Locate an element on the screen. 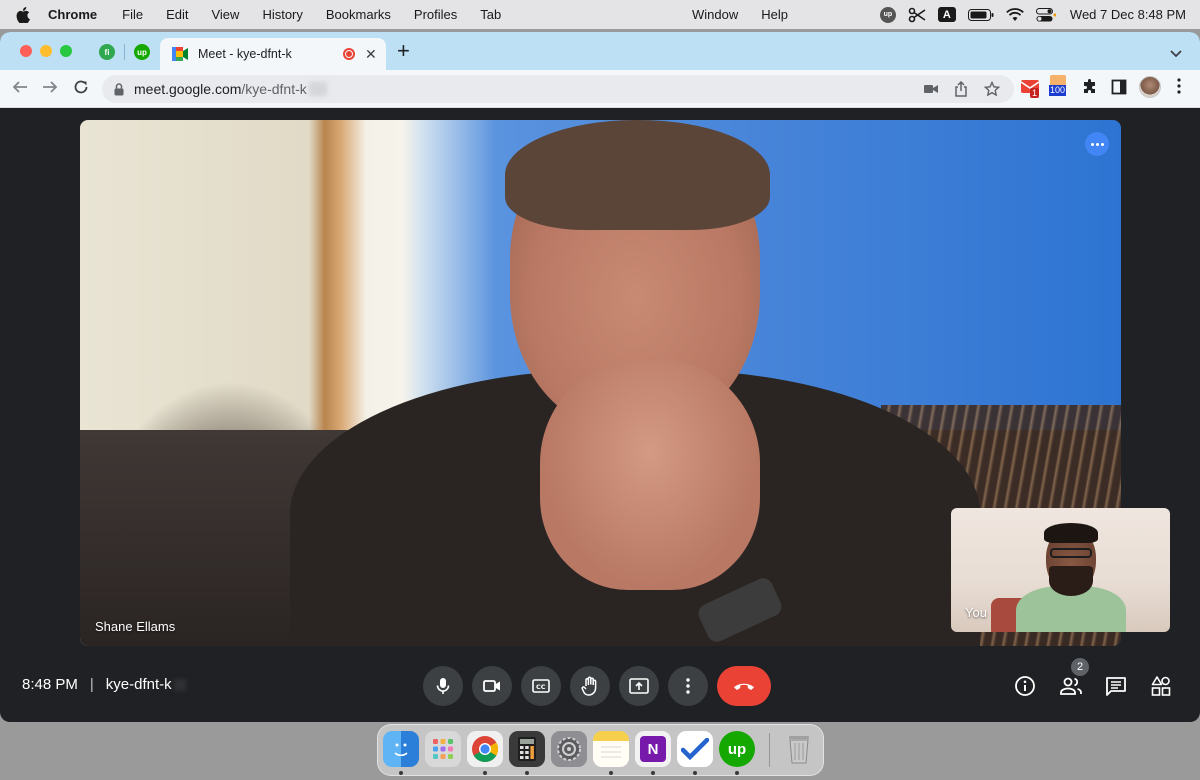 The width and height of the screenshot is (1200, 780). activities-icon is located at coordinates (1161, 686).